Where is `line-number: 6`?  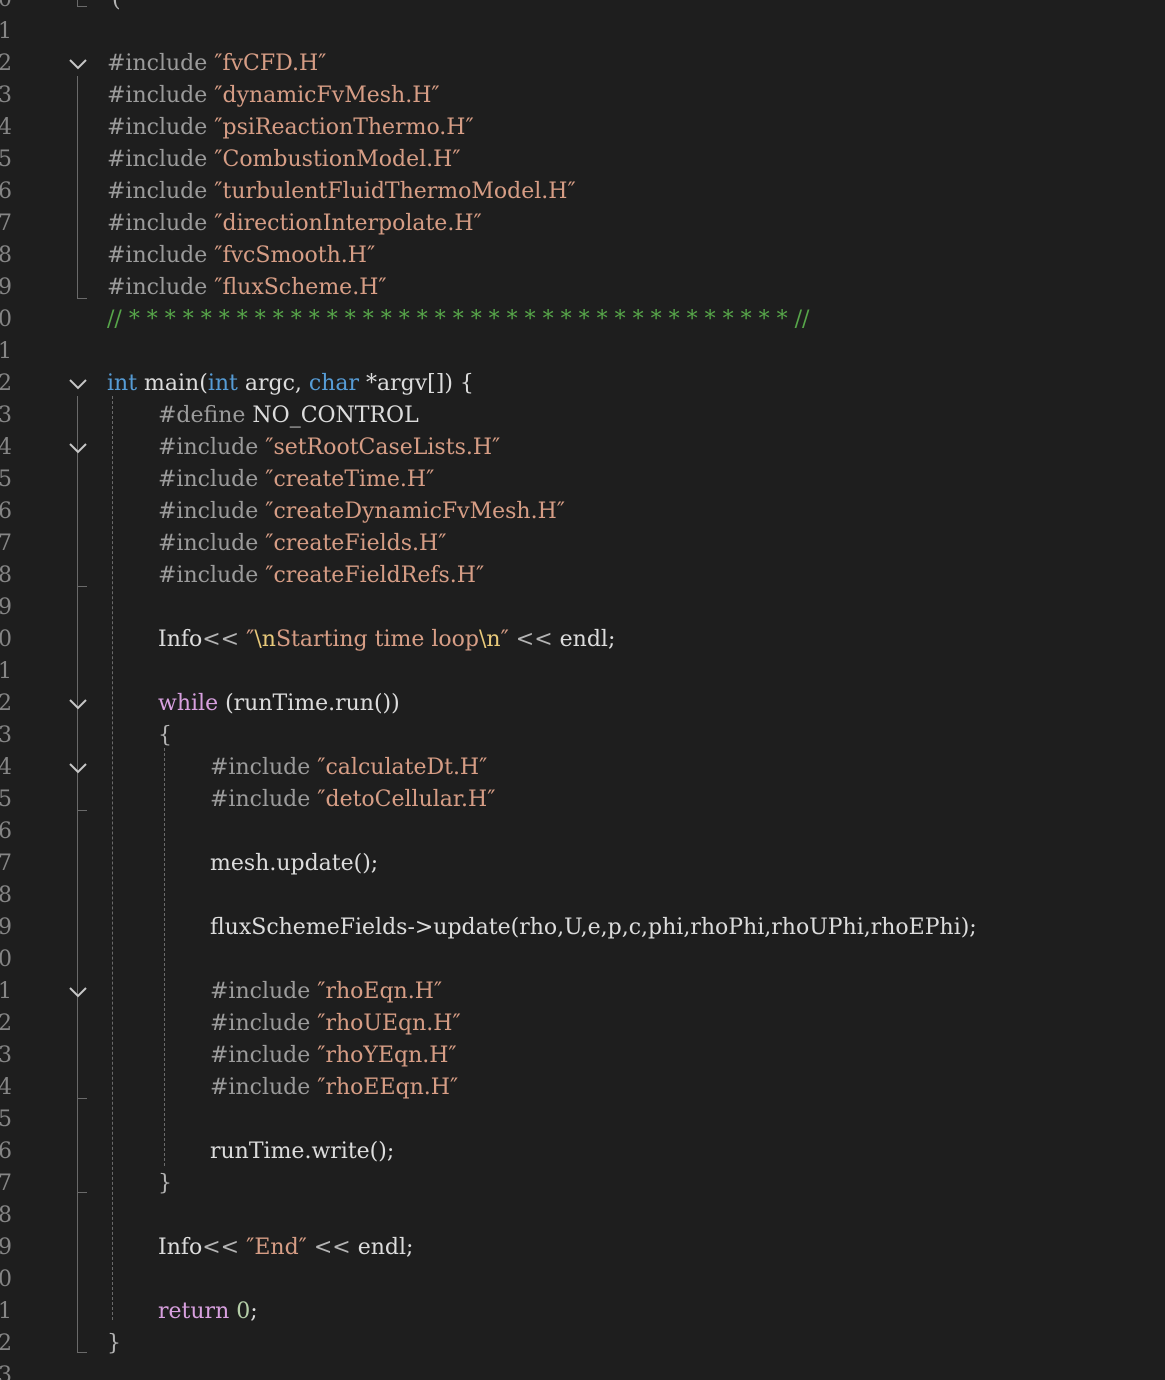
line-number: 6 is located at coordinates (6, 1151).